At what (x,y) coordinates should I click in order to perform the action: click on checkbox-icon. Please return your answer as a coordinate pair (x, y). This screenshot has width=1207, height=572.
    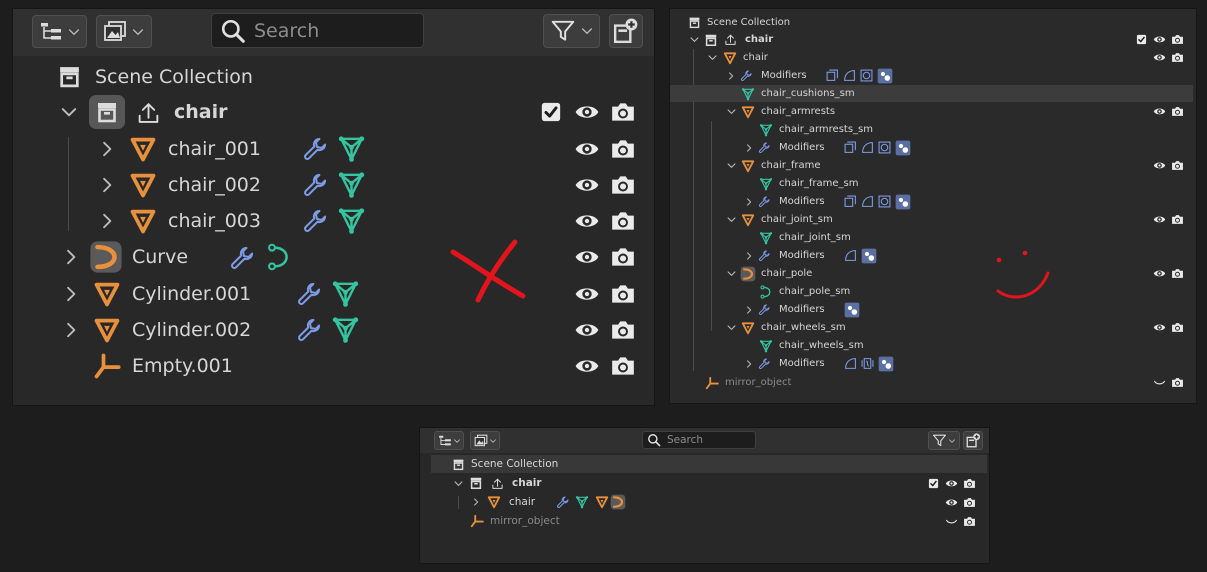
    Looking at the image, I should click on (933, 483).